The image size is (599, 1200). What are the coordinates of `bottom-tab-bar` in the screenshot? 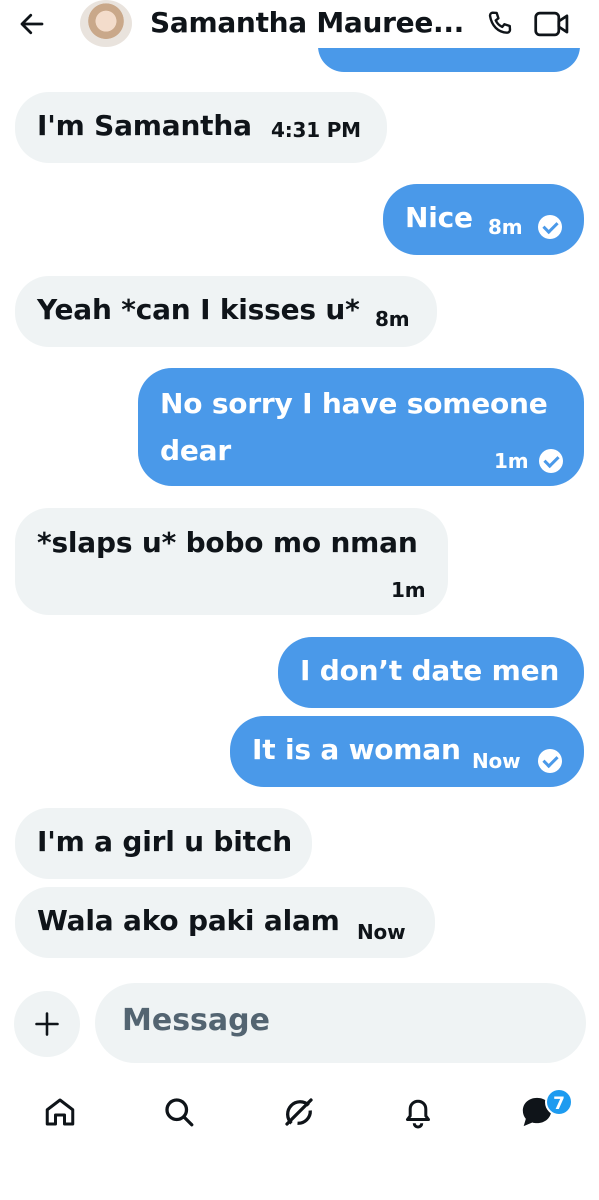 It's located at (299, 1118).